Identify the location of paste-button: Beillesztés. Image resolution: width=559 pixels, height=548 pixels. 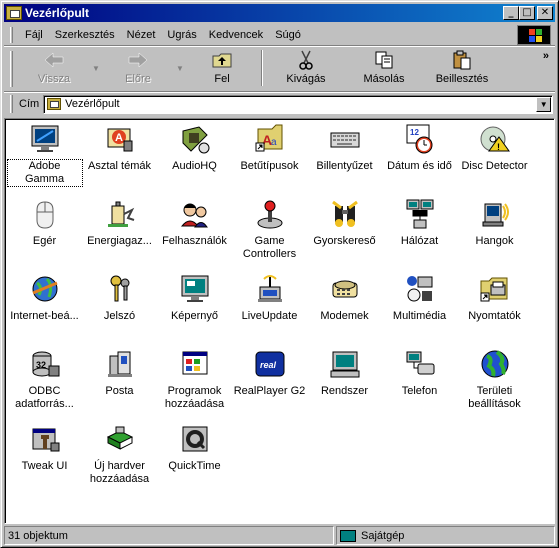
(462, 68).